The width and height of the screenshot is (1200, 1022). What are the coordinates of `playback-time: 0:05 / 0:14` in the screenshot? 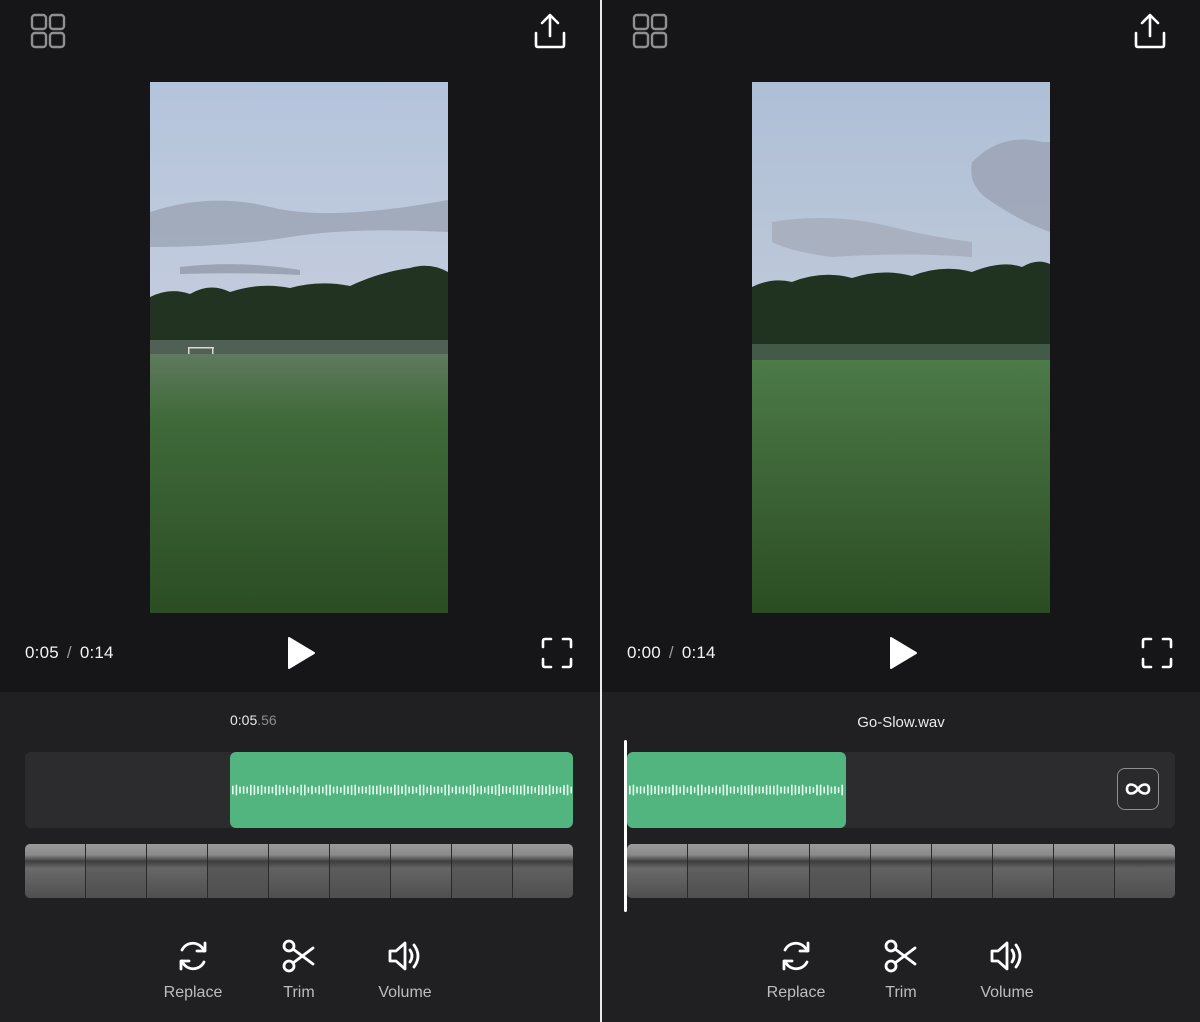 It's located at (69, 653).